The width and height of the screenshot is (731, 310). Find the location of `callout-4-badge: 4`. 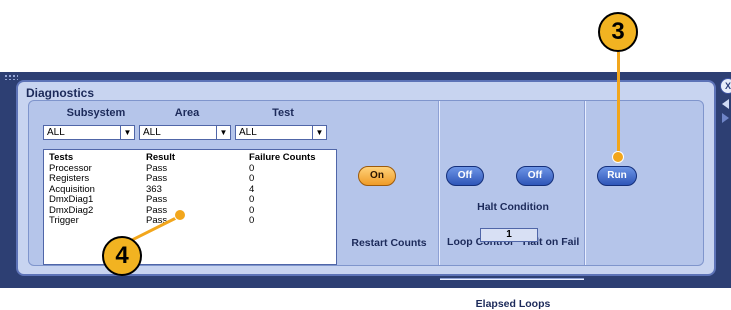

callout-4-badge: 4 is located at coordinates (122, 256).